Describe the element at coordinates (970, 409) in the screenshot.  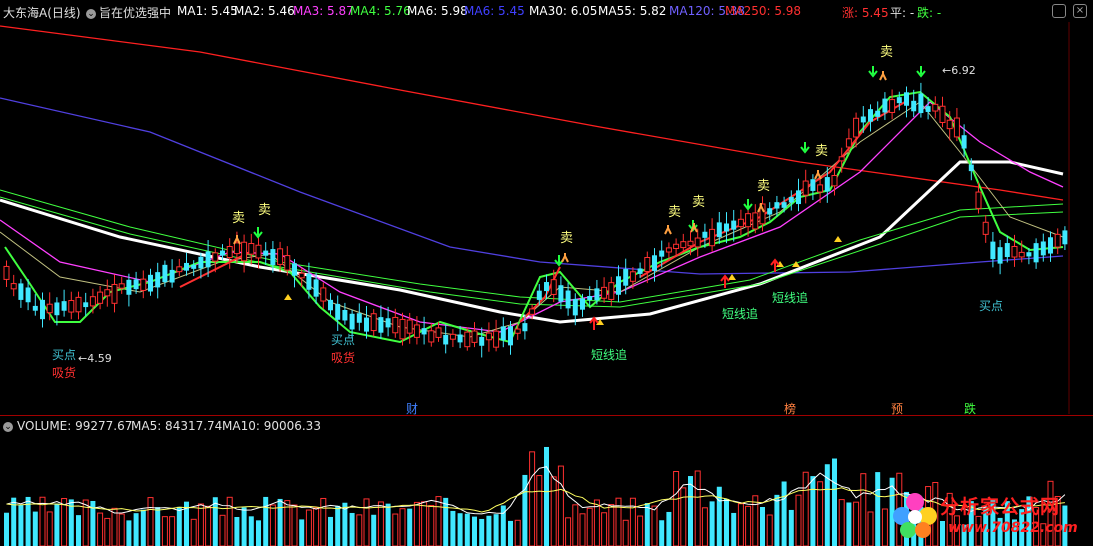
I see `event-marker-die: 跌` at that location.